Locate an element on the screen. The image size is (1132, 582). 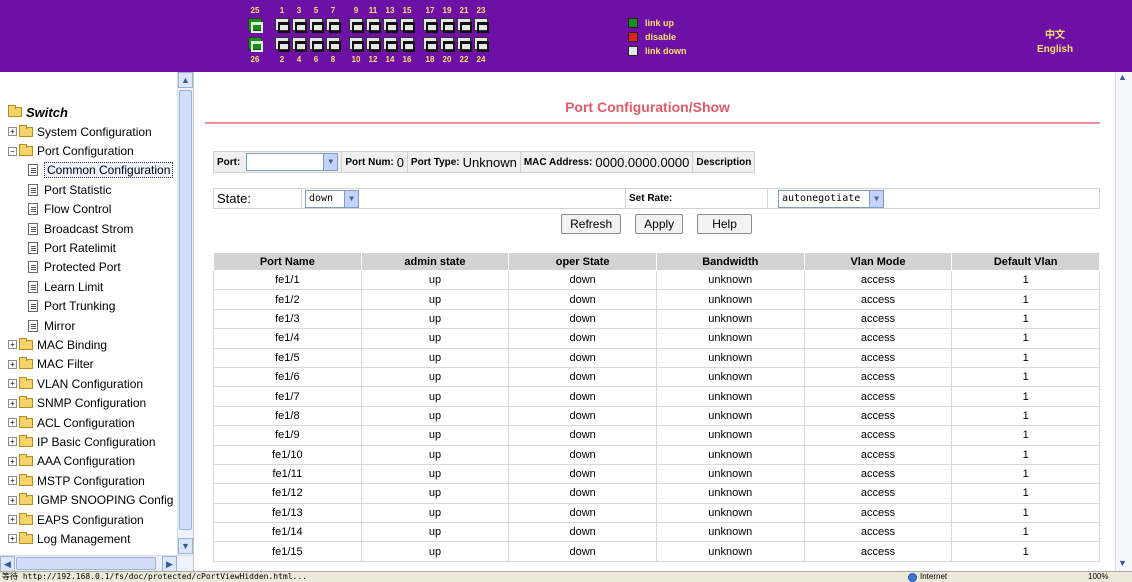
port-26-icon is located at coordinates (255, 44).